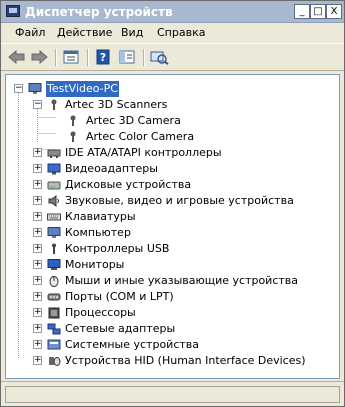  Describe the element at coordinates (181, 281) in the screenshot. I see `tree-category-label: Мыши и иные указывающие устройства` at that location.